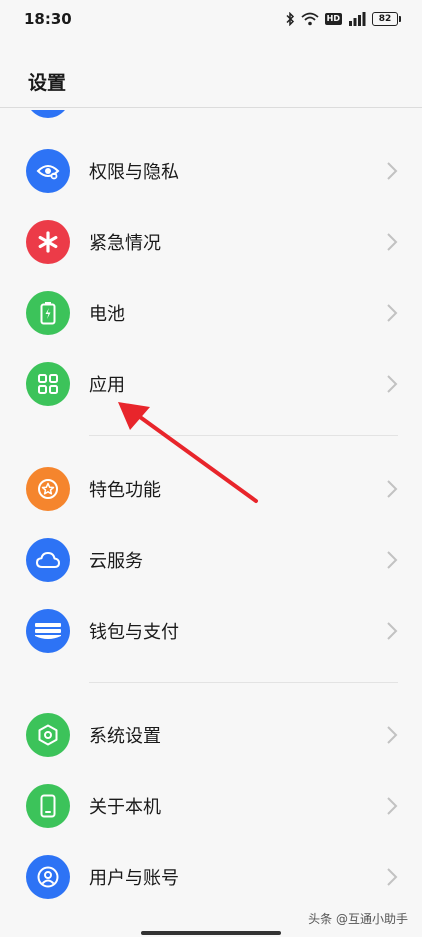 The image size is (422, 937). I want to click on page-title: 设置, so click(47, 83).